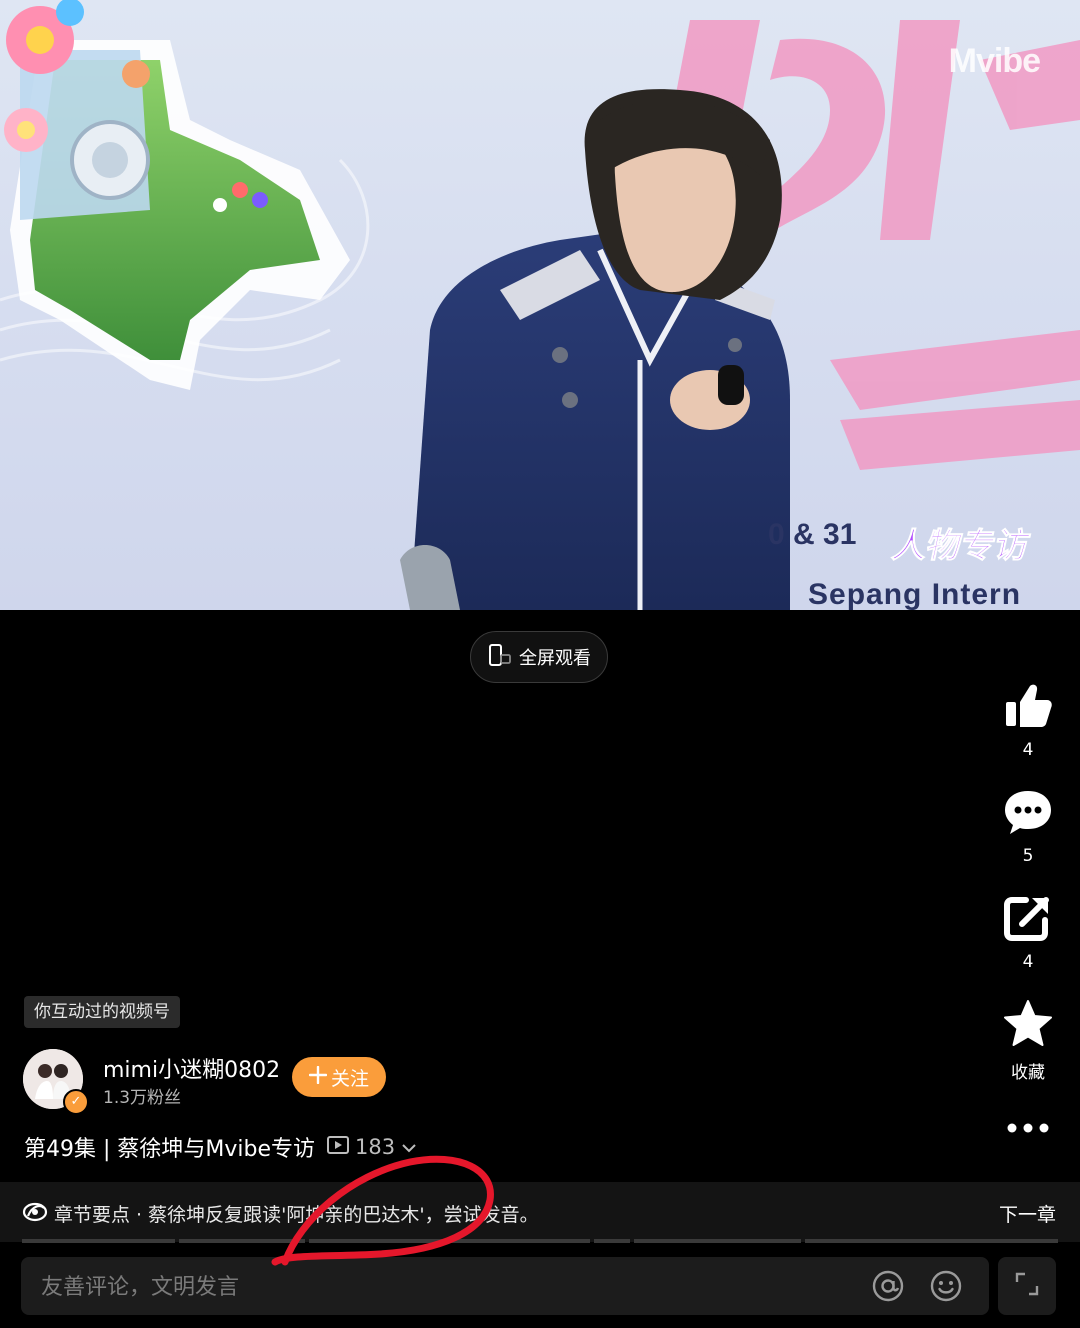 This screenshot has width=1080, height=1328. What do you see at coordinates (170, 1149) in the screenshot?
I see `post-title: 第49集 | 蔡徐坤与Mvibe专访` at bounding box center [170, 1149].